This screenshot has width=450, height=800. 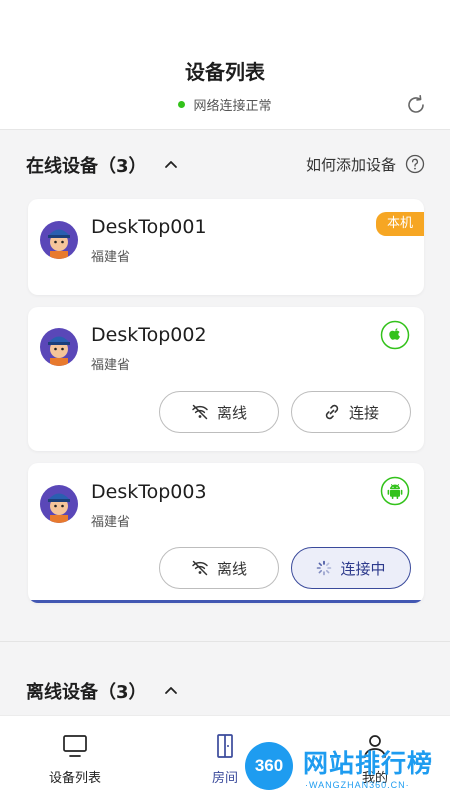 What do you see at coordinates (363, 568) in the screenshot?
I see `connecting-button-label: 连接中` at bounding box center [363, 568].